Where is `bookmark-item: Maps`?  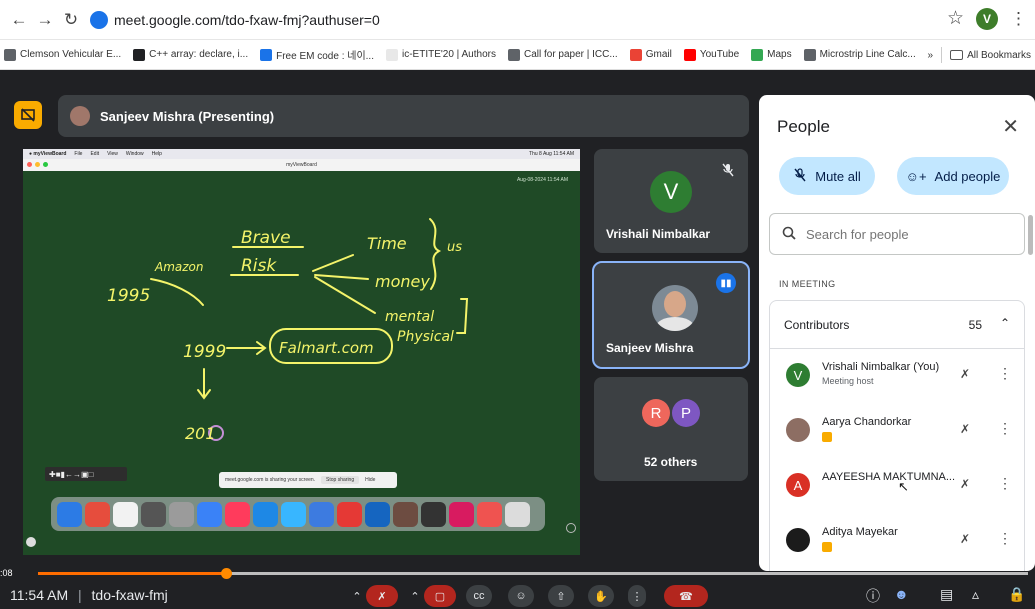
bookmark-item: Maps is located at coordinates (771, 54).